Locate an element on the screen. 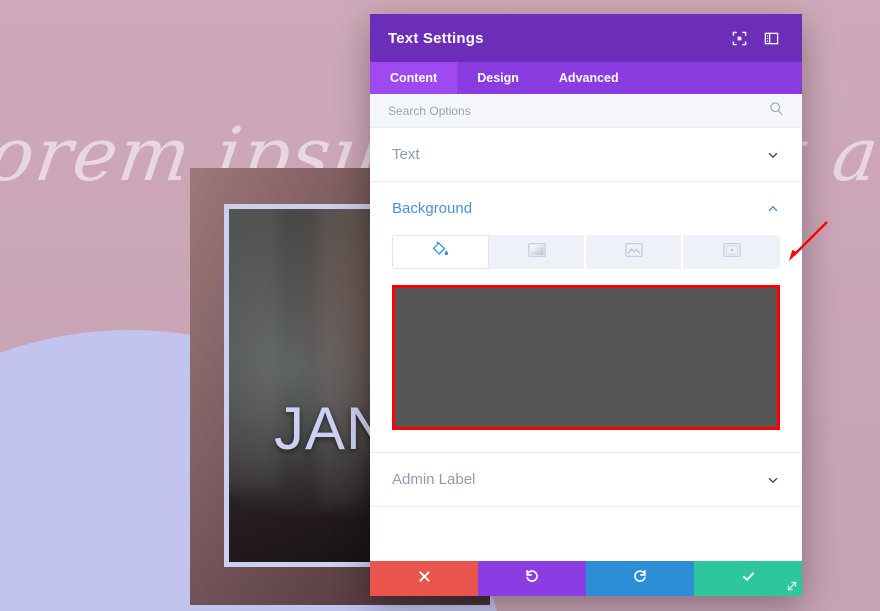  section-text-header: Text is located at coordinates (586, 154).